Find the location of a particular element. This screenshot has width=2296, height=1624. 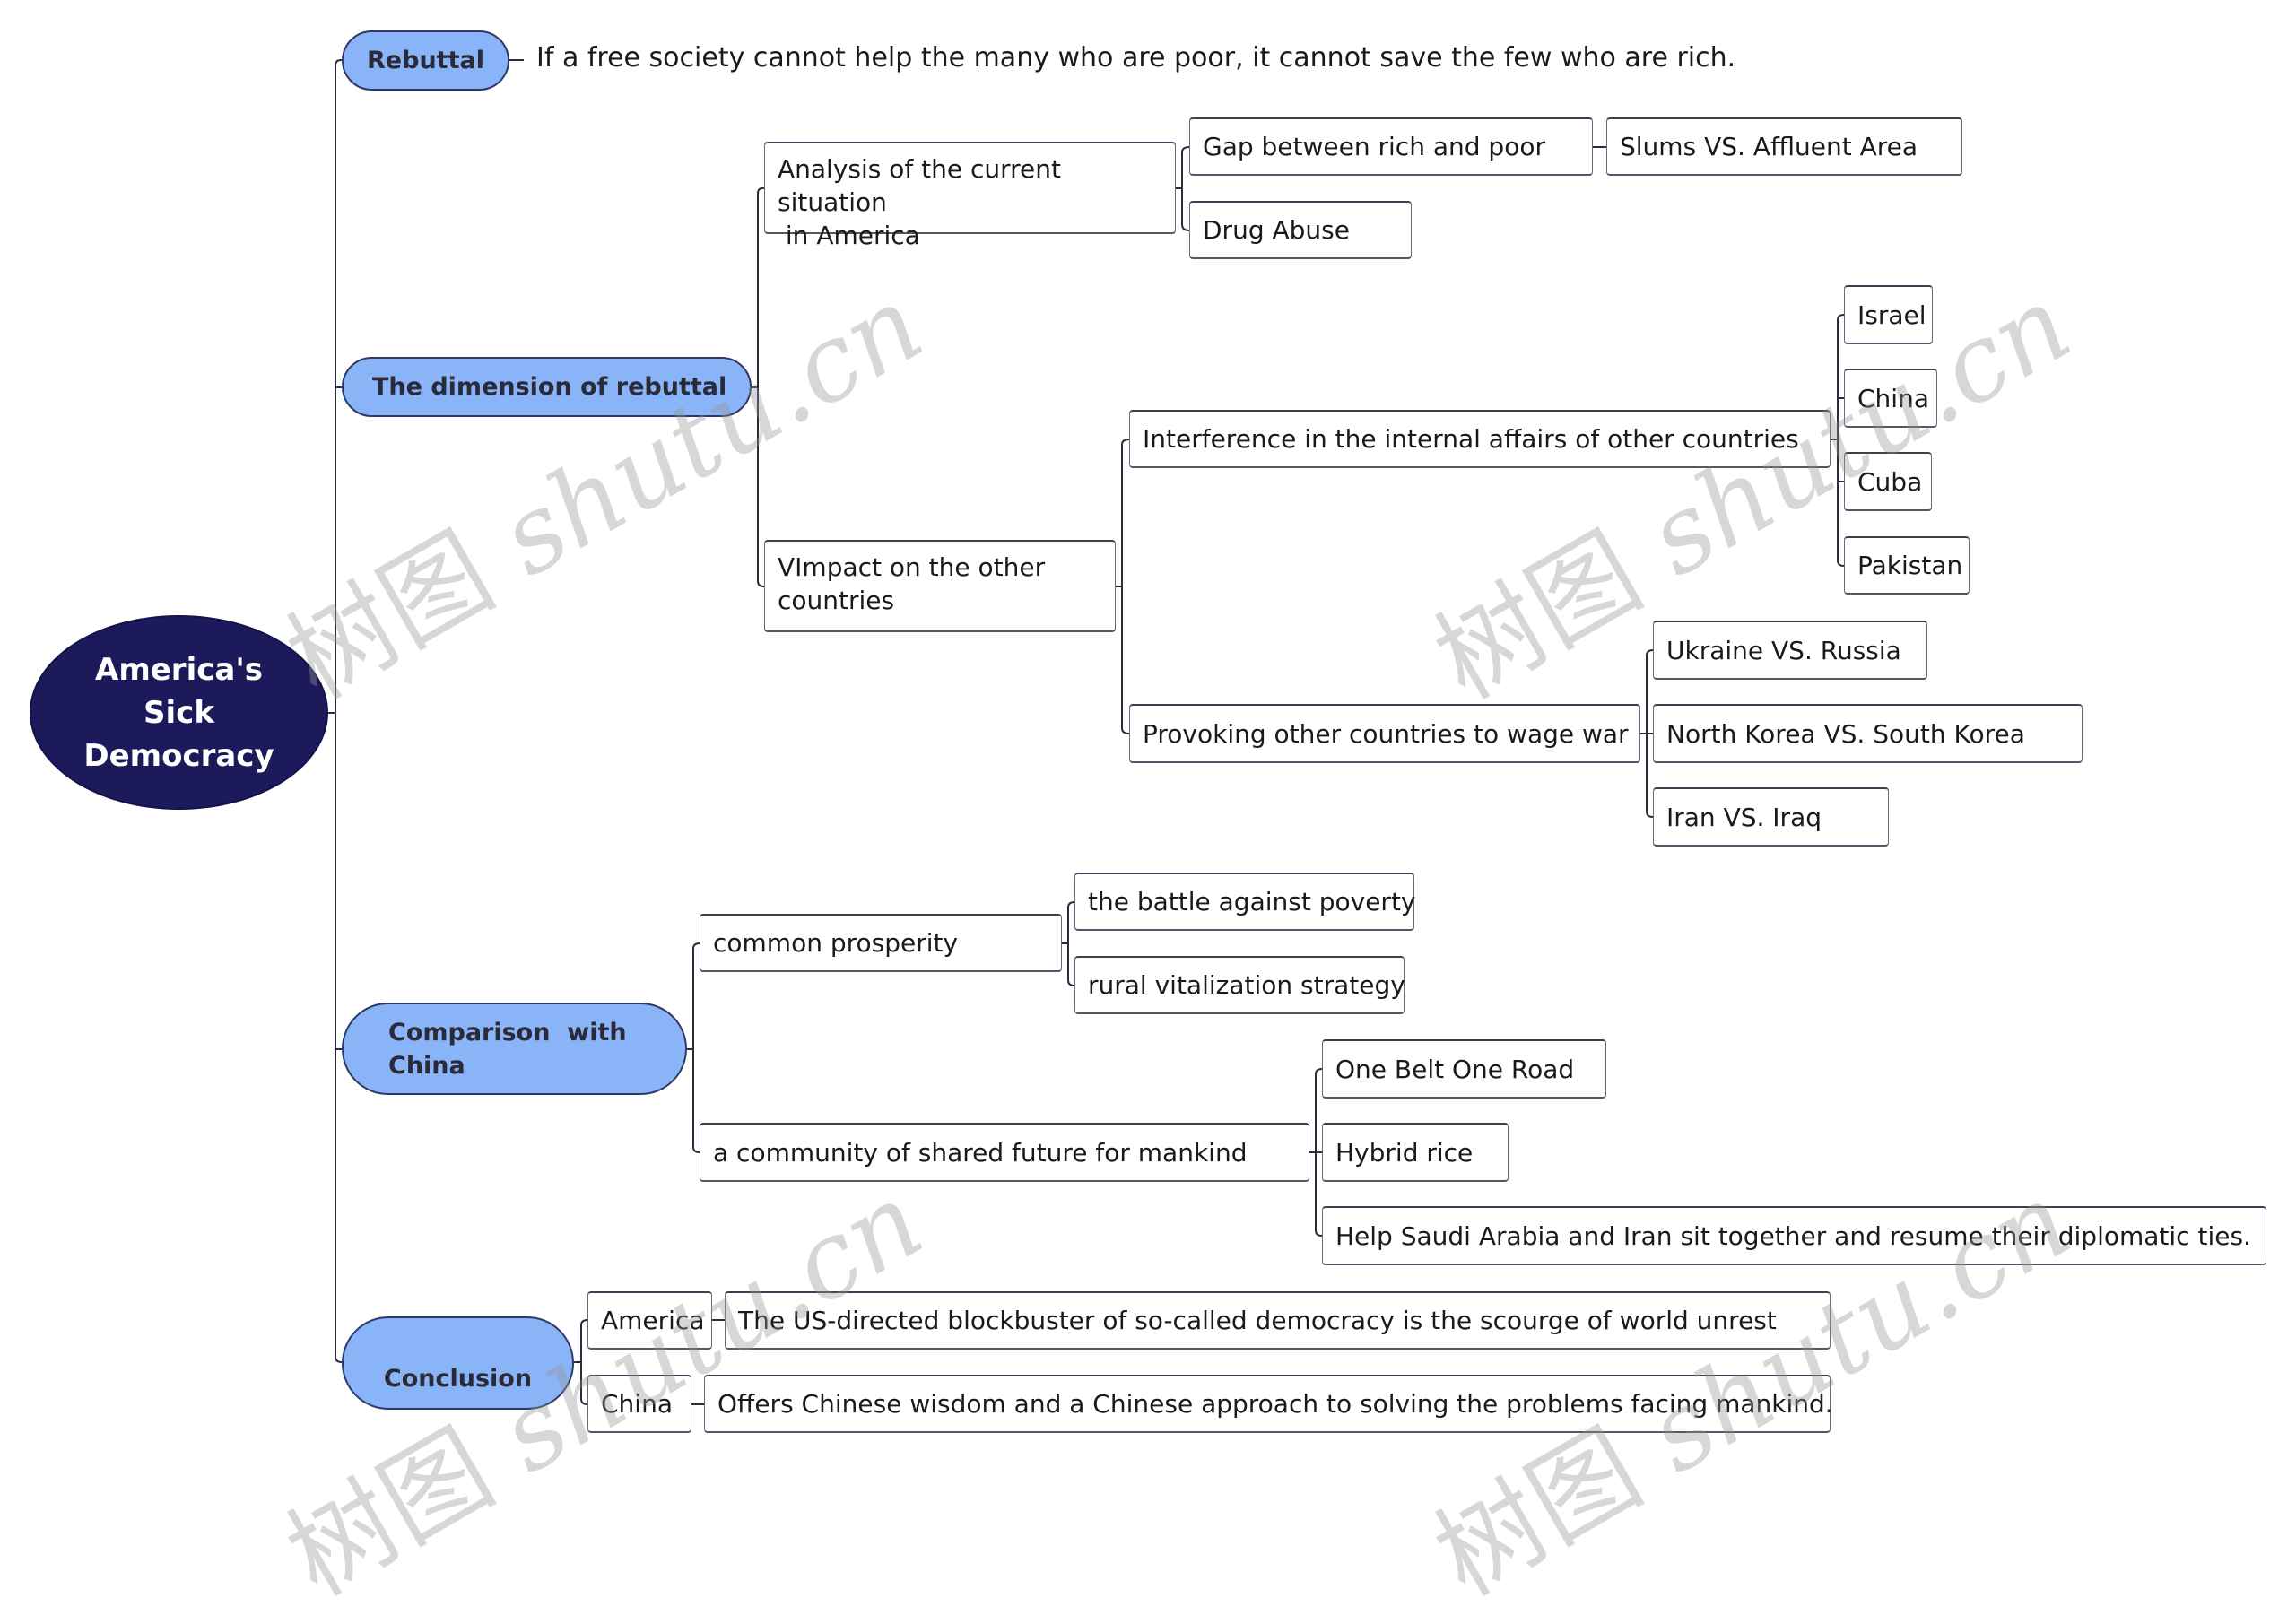

connector-prosperity-split is located at coordinates (1071, 943).